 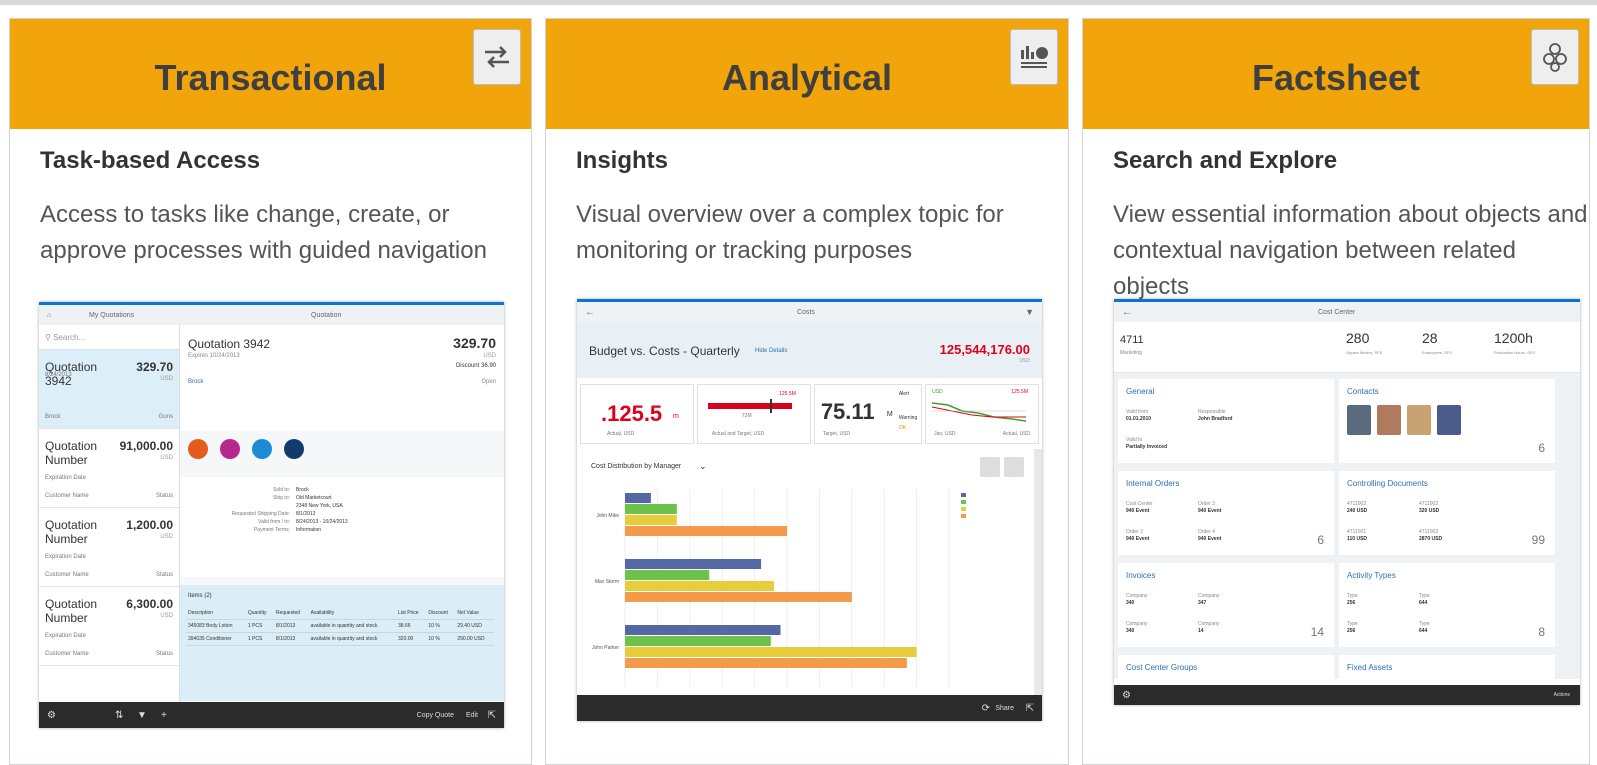 I want to click on tile-marker: 125.5M, so click(x=787, y=394).